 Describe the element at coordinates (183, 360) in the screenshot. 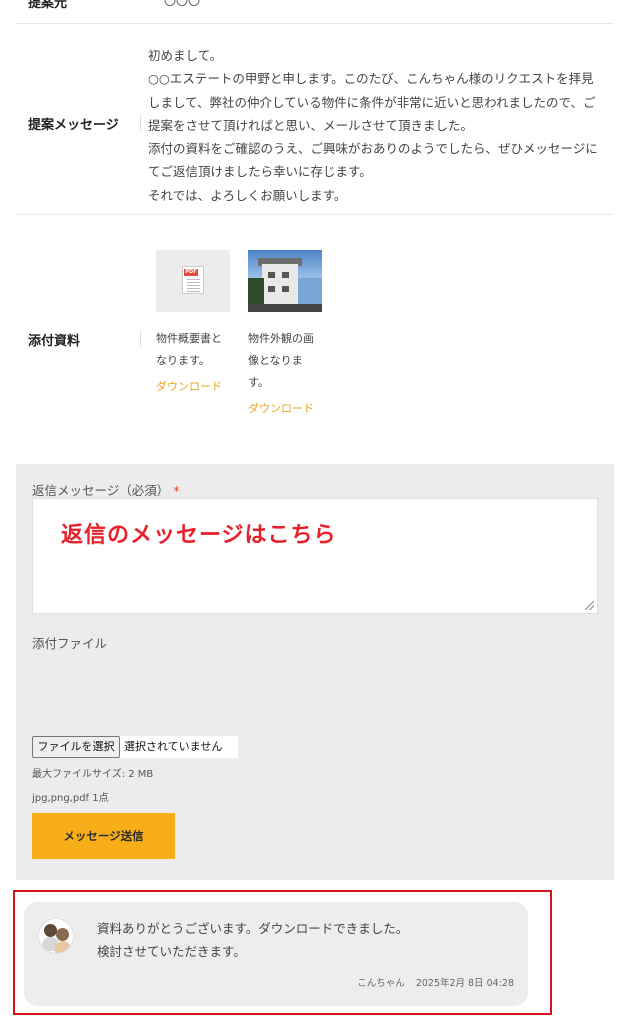

I see `caption-line: なります。` at that location.